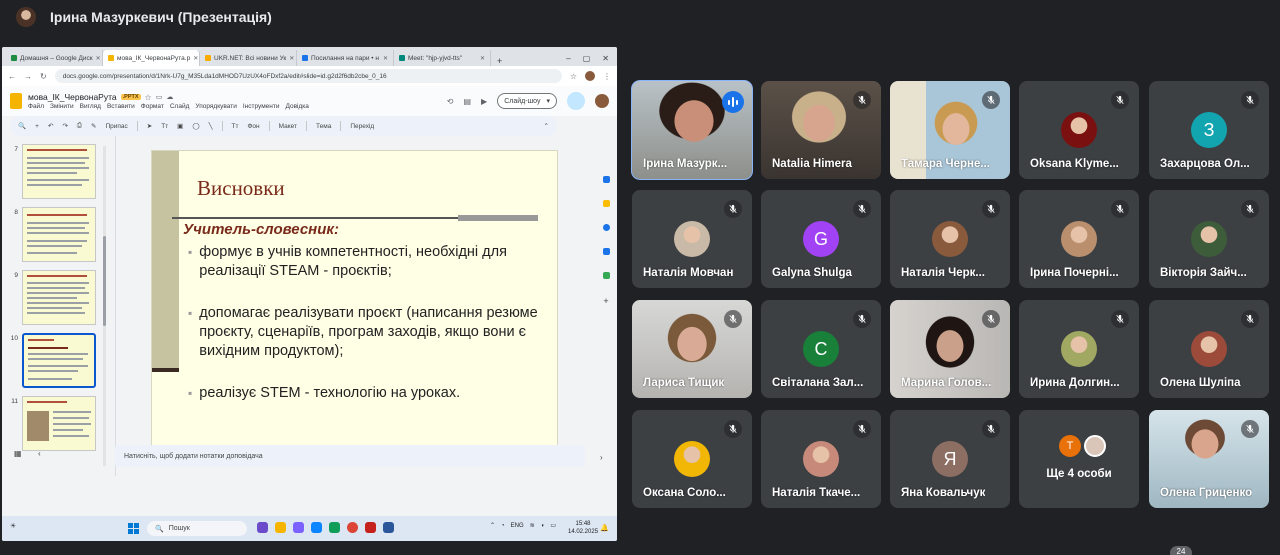 The width and height of the screenshot is (1280, 555). Describe the element at coordinates (548, 101) in the screenshot. I see `chevron-down-icon: ▾` at that location.